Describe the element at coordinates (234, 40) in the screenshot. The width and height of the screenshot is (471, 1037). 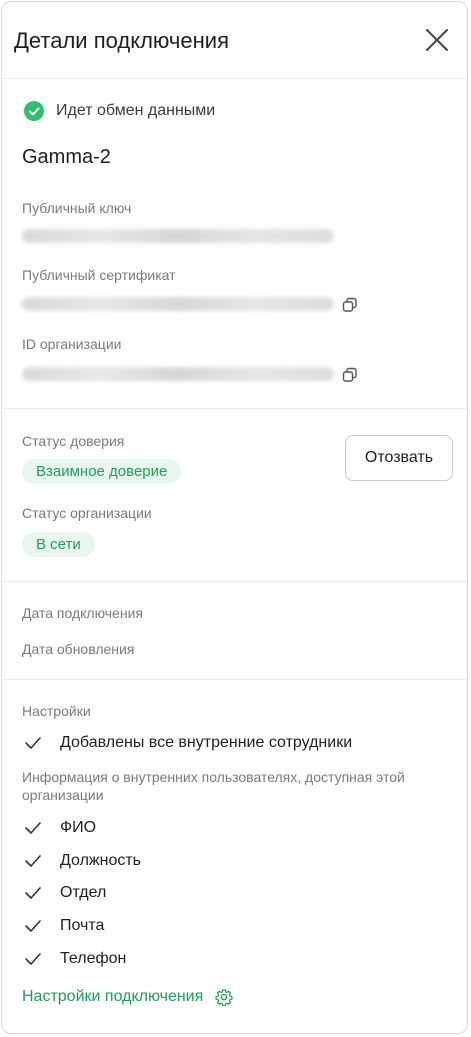
I see `panel-header: Детали подключения` at that location.